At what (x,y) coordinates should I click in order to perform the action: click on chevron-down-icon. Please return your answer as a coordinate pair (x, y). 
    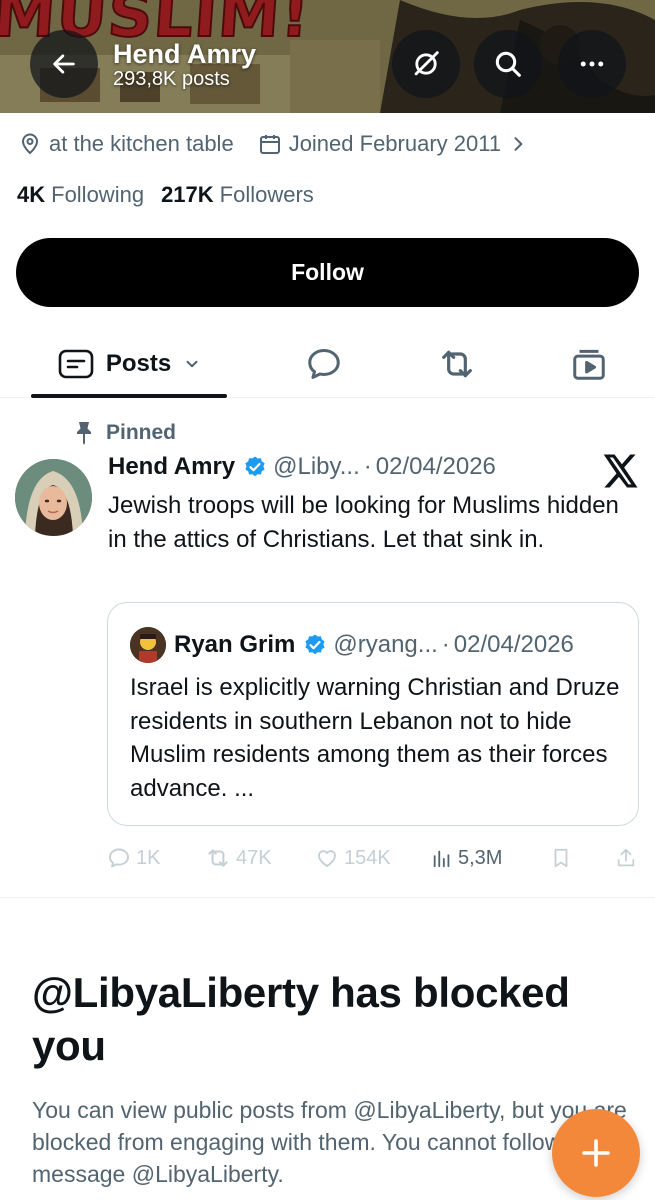
    Looking at the image, I should click on (192, 364).